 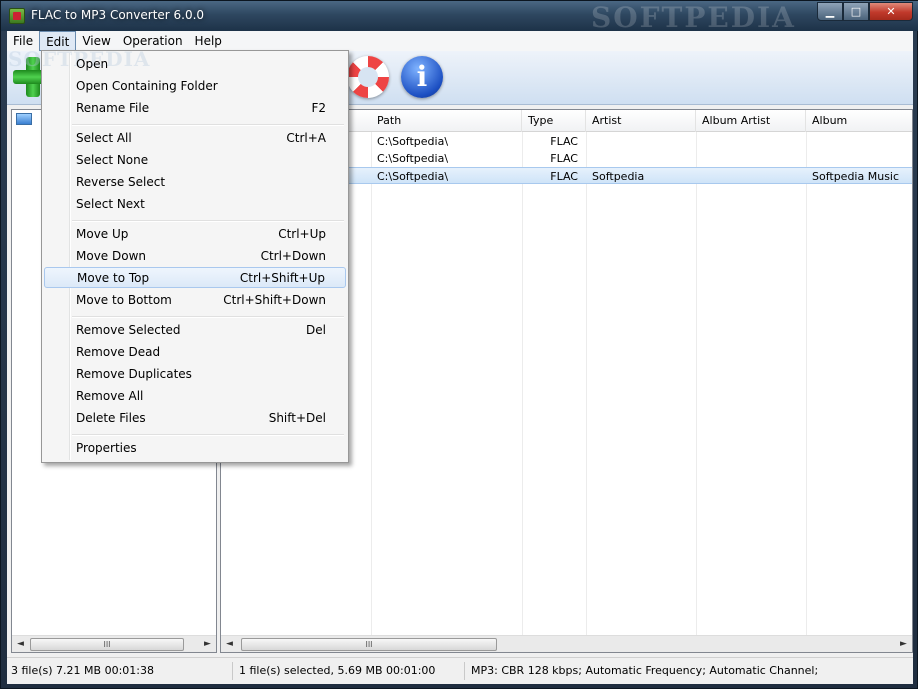 I want to click on menu-item-label: Open, so click(x=92, y=64).